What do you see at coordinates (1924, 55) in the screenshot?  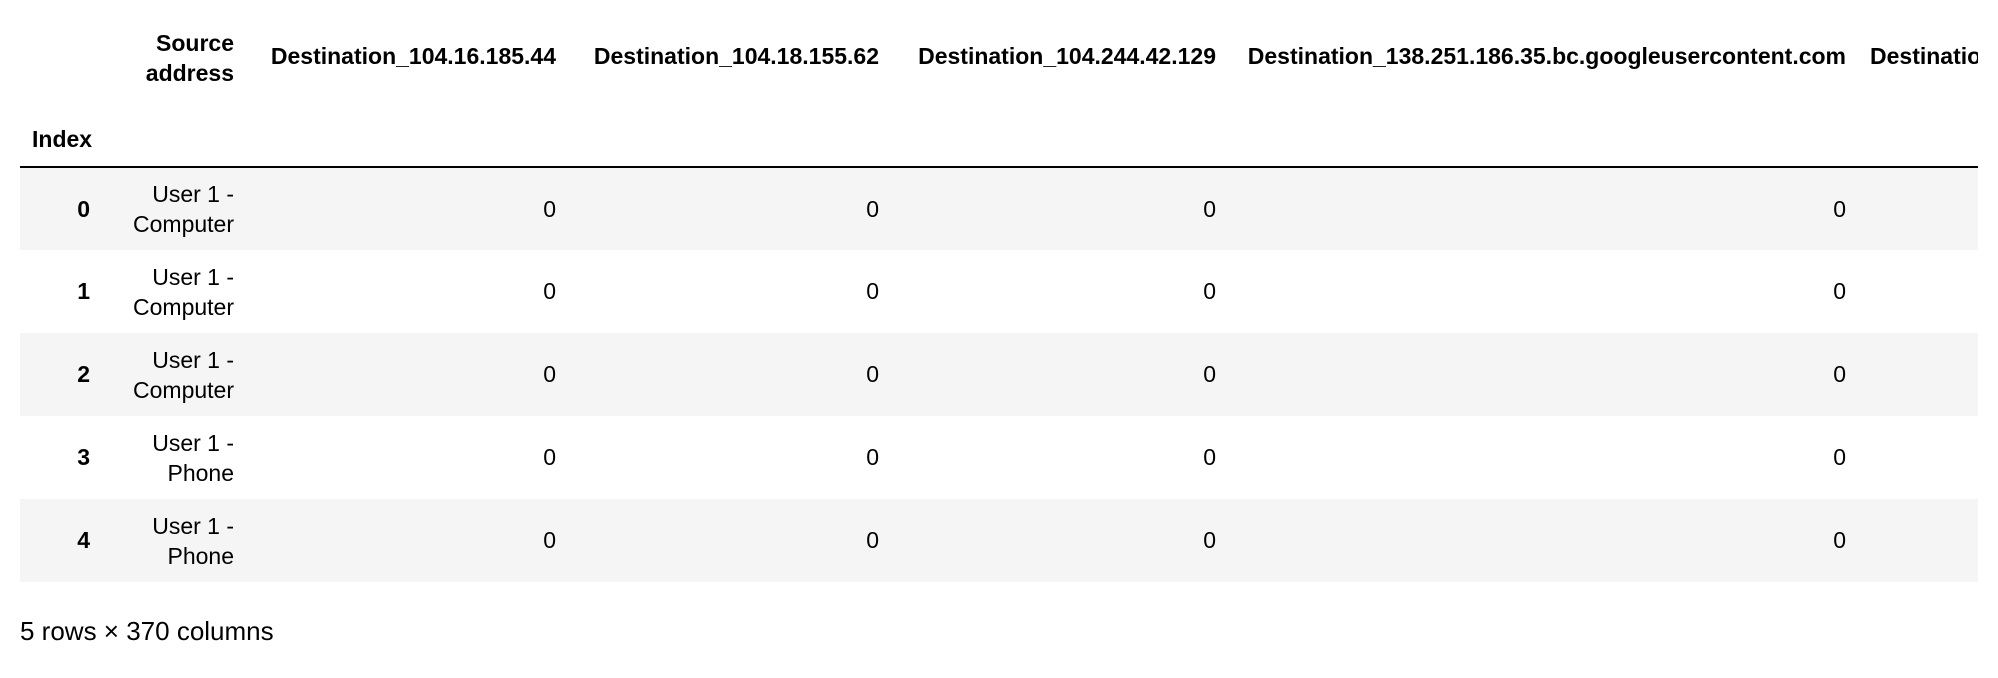 I see `column-header-destination-truncated: Destinatio` at bounding box center [1924, 55].